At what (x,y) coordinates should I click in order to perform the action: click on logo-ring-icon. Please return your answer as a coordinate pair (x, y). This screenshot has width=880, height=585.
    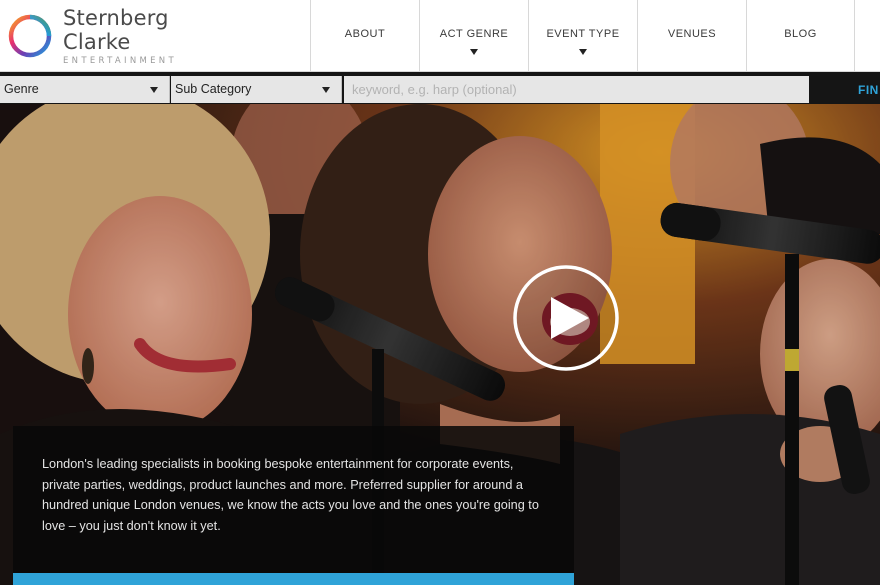
    Looking at the image, I should click on (30, 36).